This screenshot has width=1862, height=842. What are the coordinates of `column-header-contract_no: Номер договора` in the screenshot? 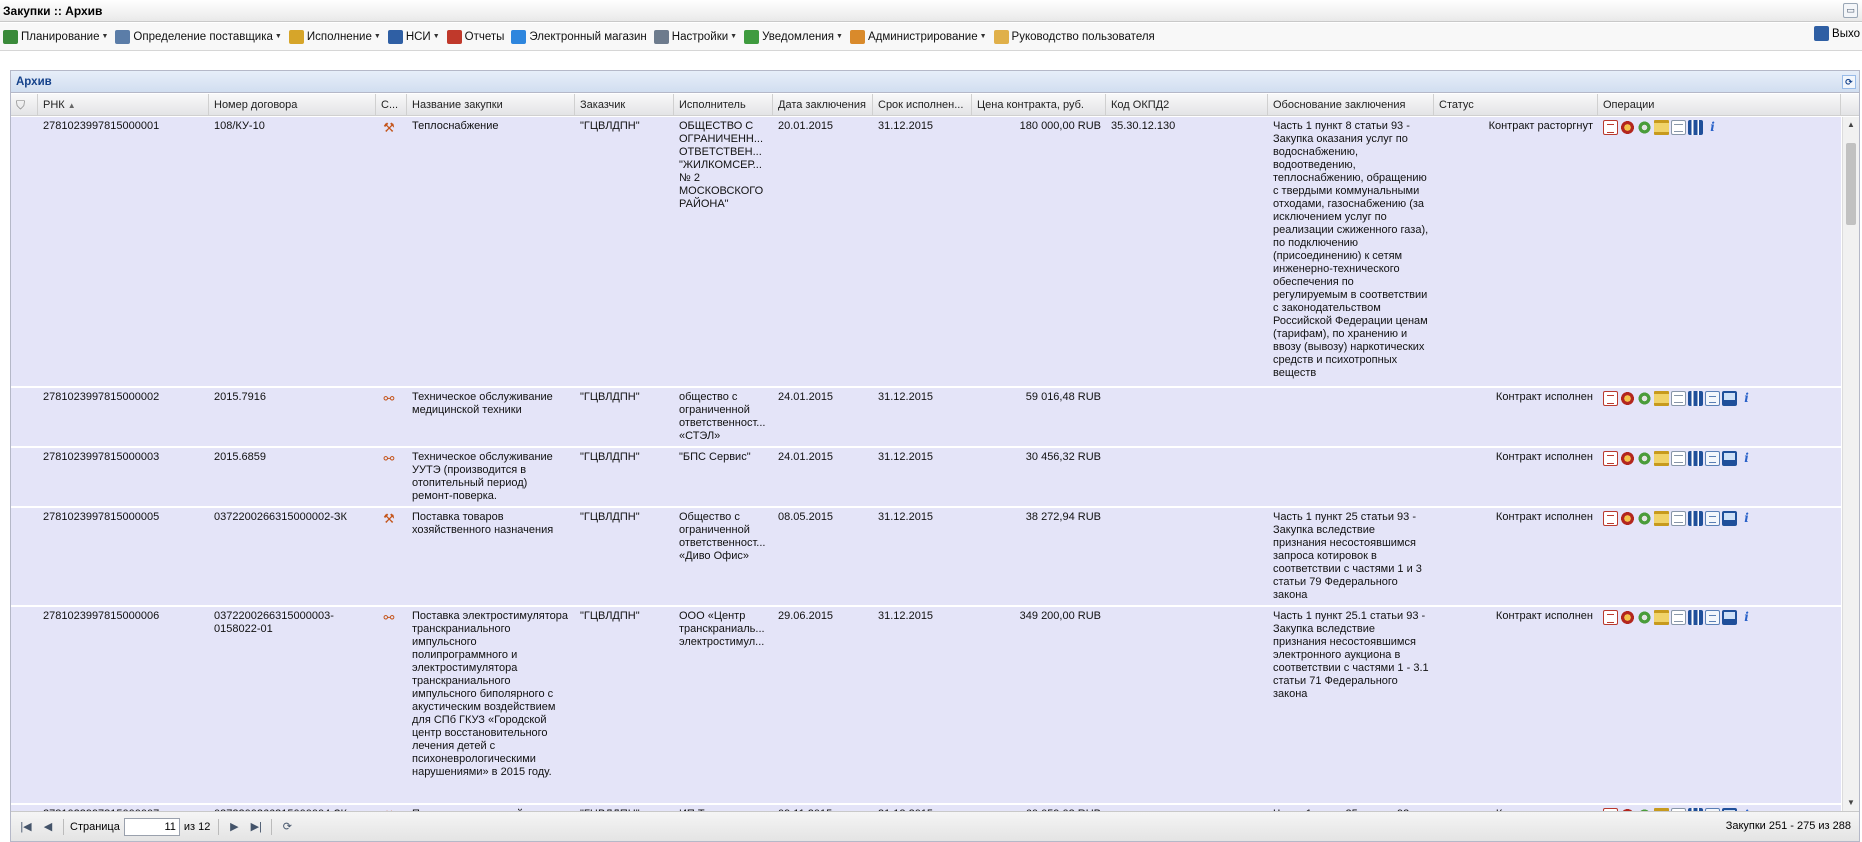 It's located at (292, 105).